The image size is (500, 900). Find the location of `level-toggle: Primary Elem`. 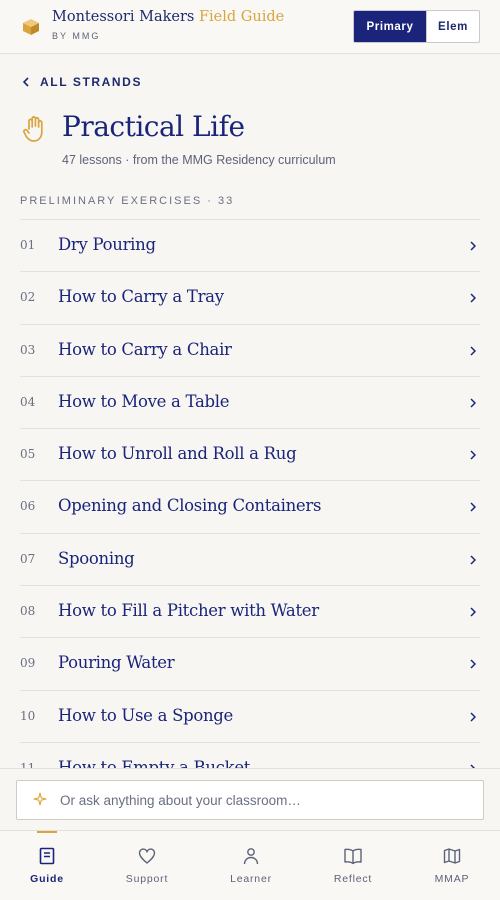

level-toggle: Primary Elem is located at coordinates (416, 26).